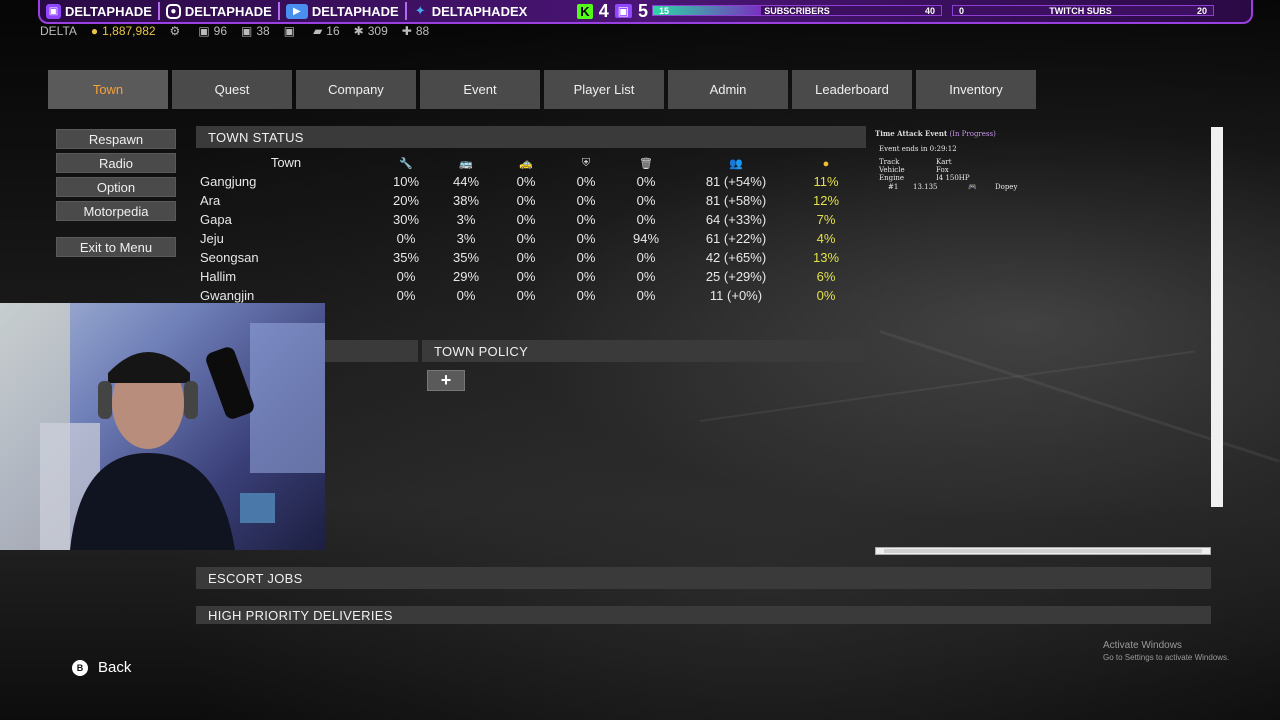  I want to click on bus-icon: 🚌, so click(466, 163).